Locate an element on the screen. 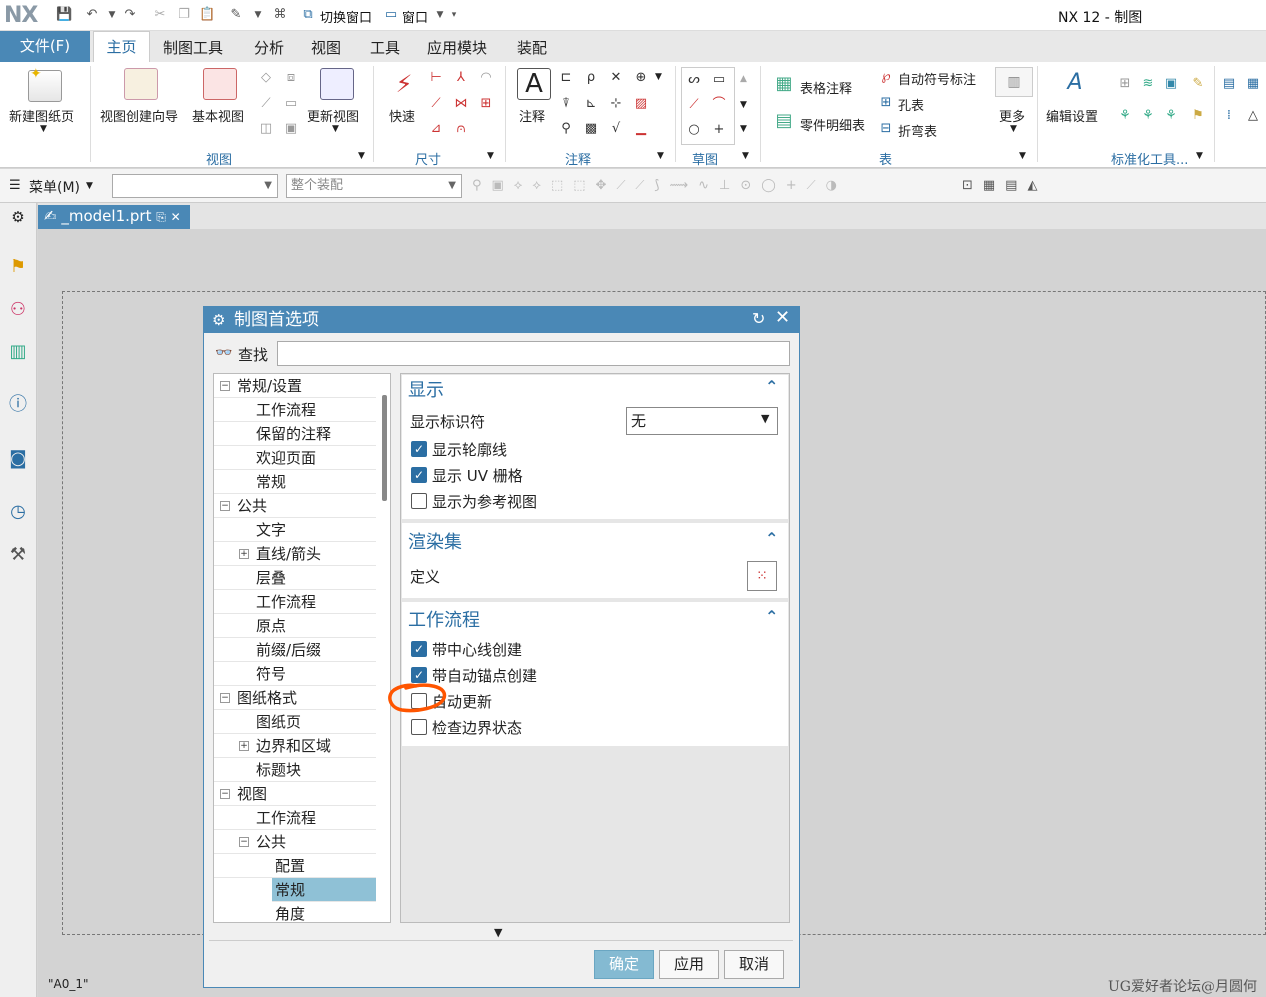  ok-button: 确定 is located at coordinates (624, 964).